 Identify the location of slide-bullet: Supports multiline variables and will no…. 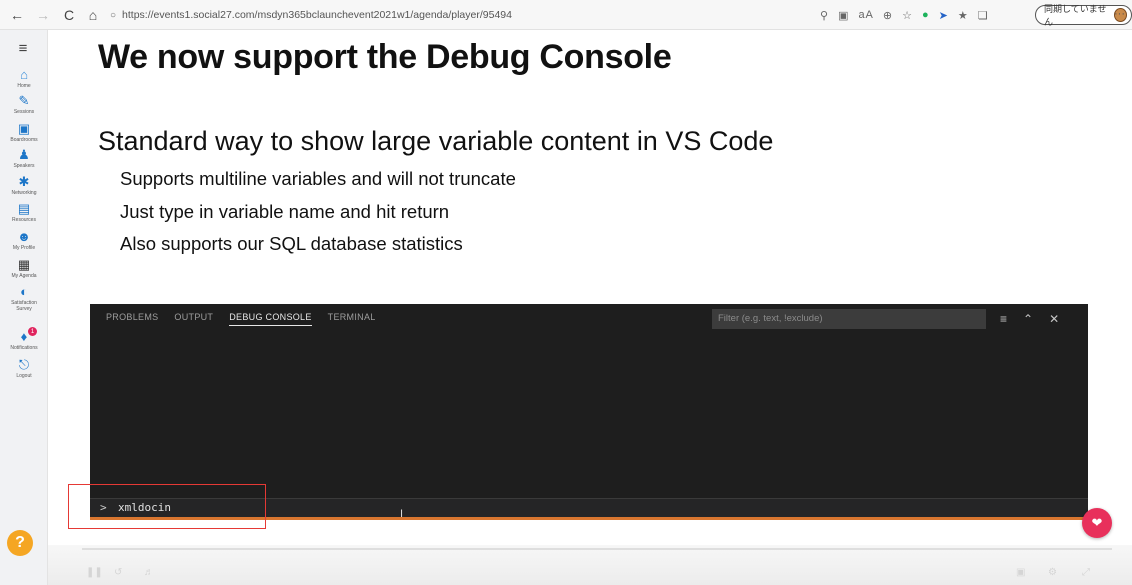
(318, 178).